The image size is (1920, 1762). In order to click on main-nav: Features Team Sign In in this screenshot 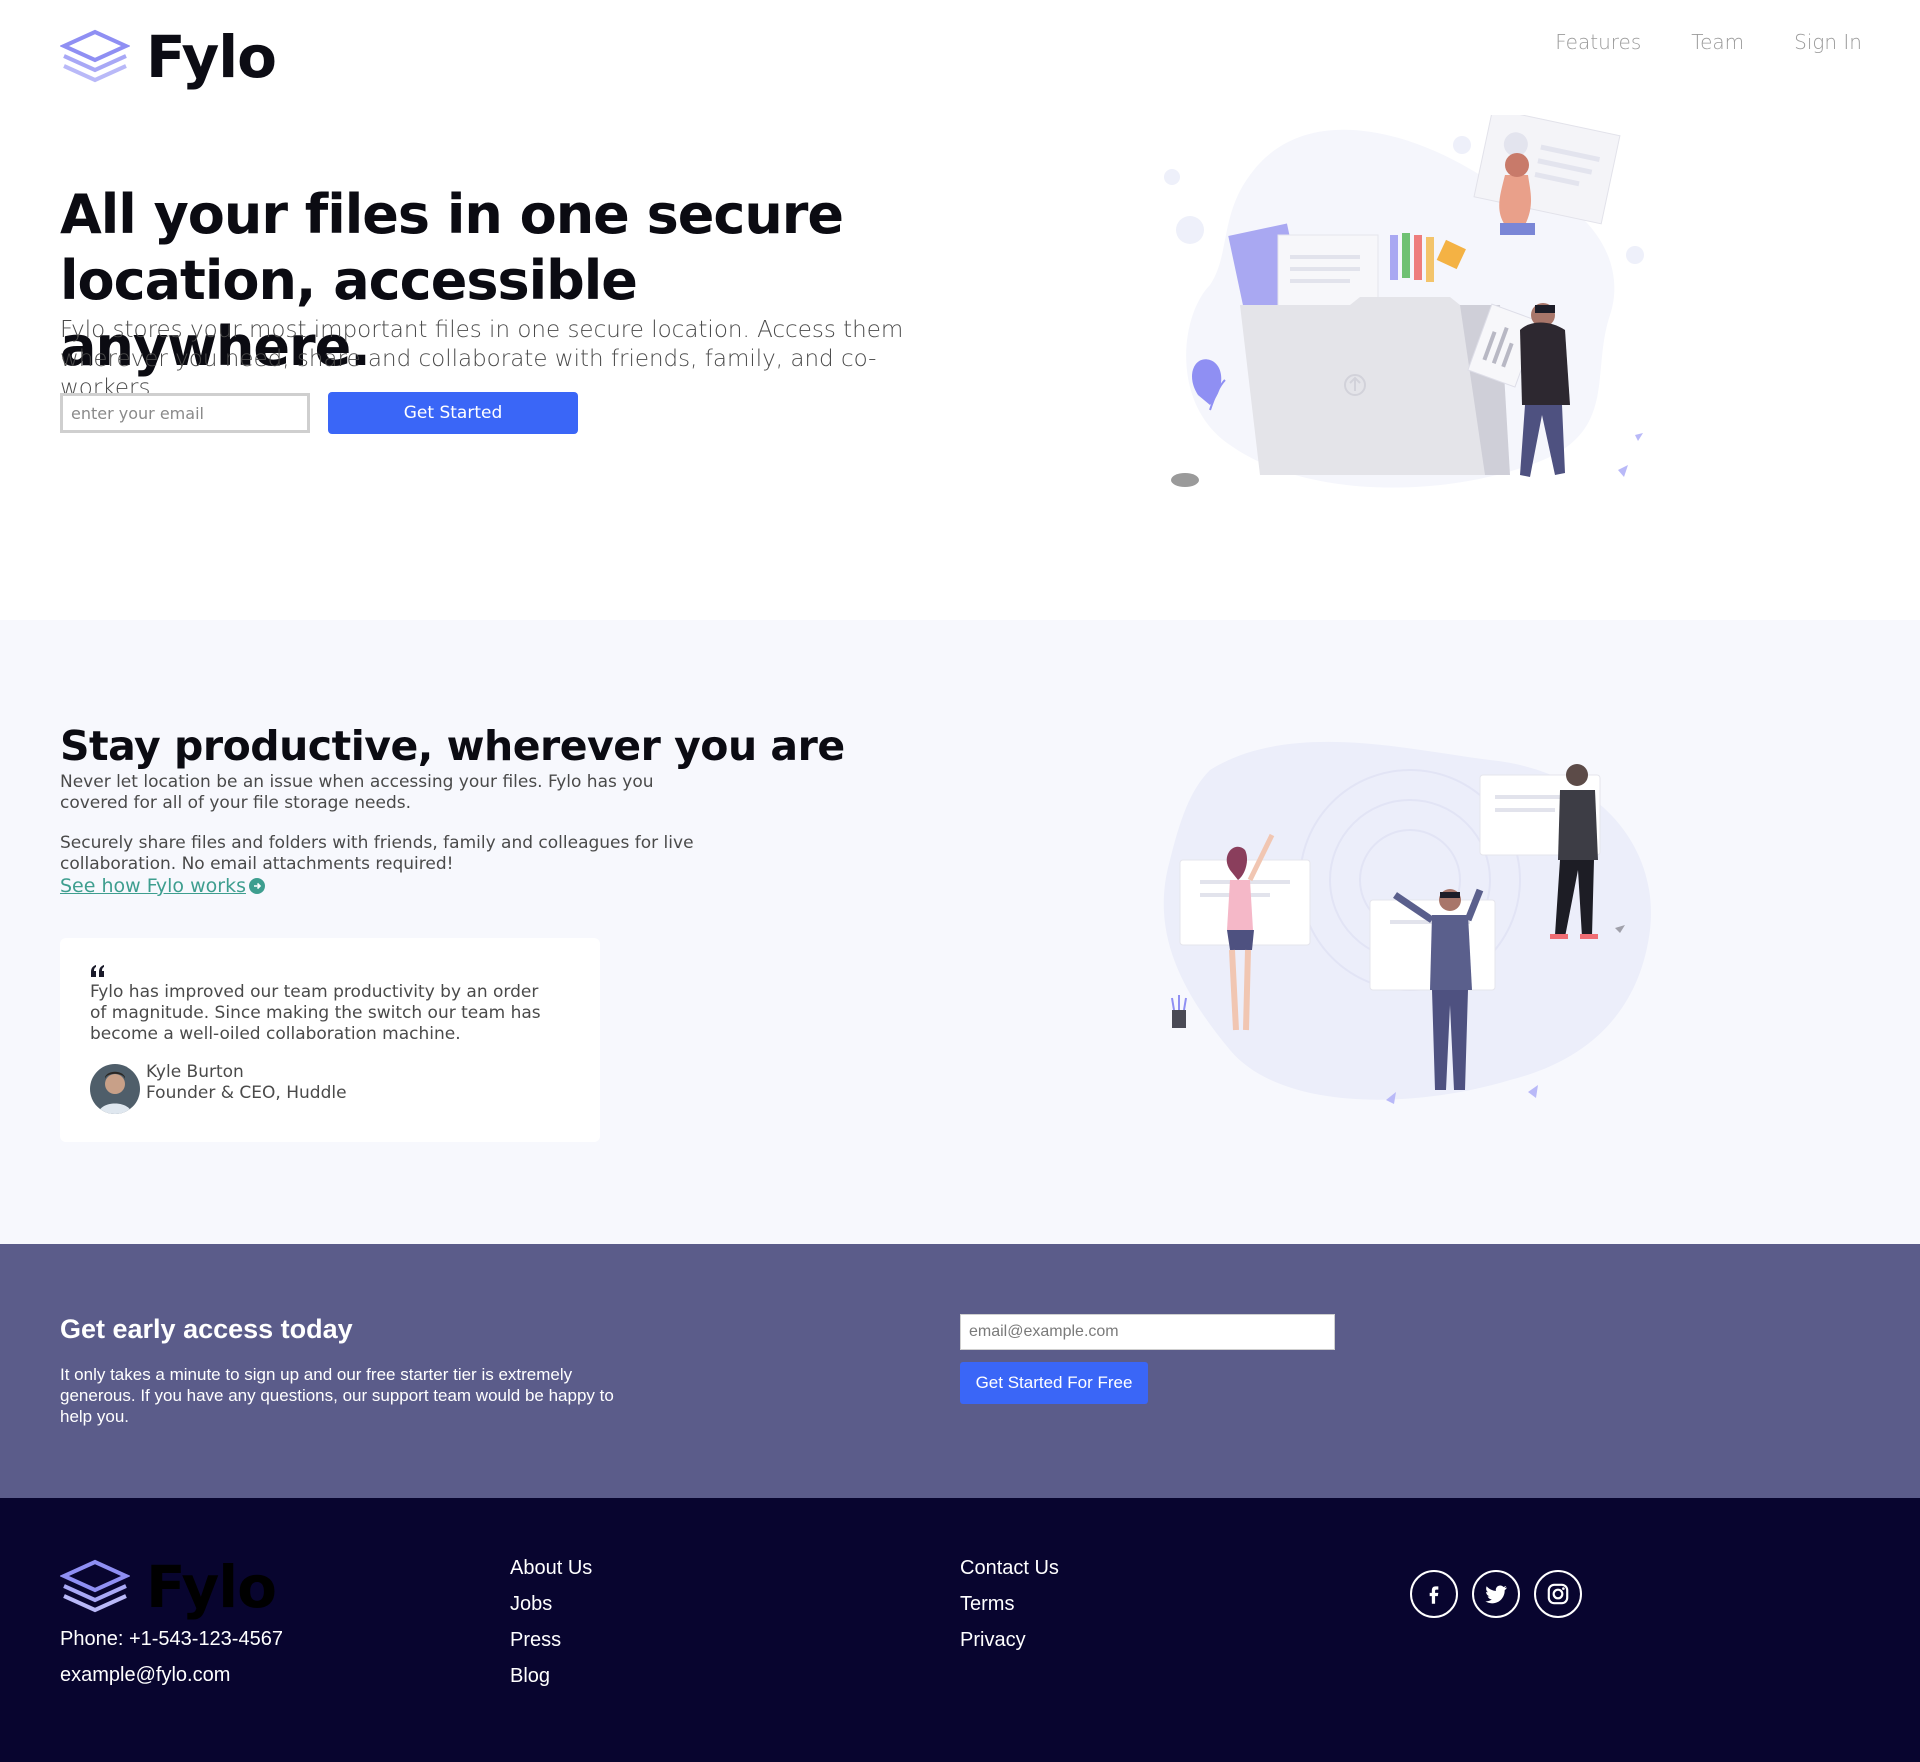, I will do `click(1708, 42)`.